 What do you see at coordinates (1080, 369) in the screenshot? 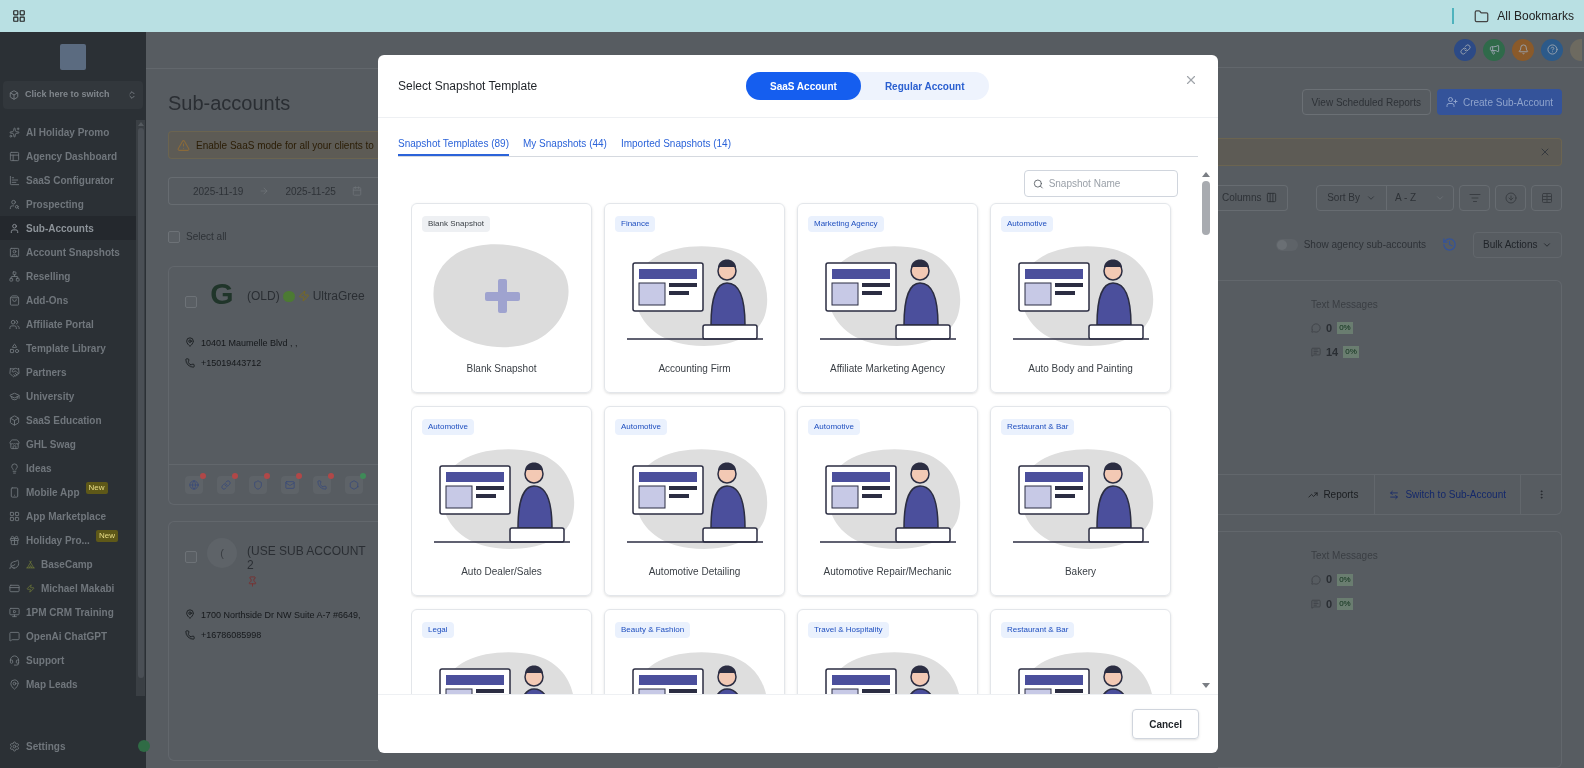
I see `template-title: Auto Body and Painting` at bounding box center [1080, 369].